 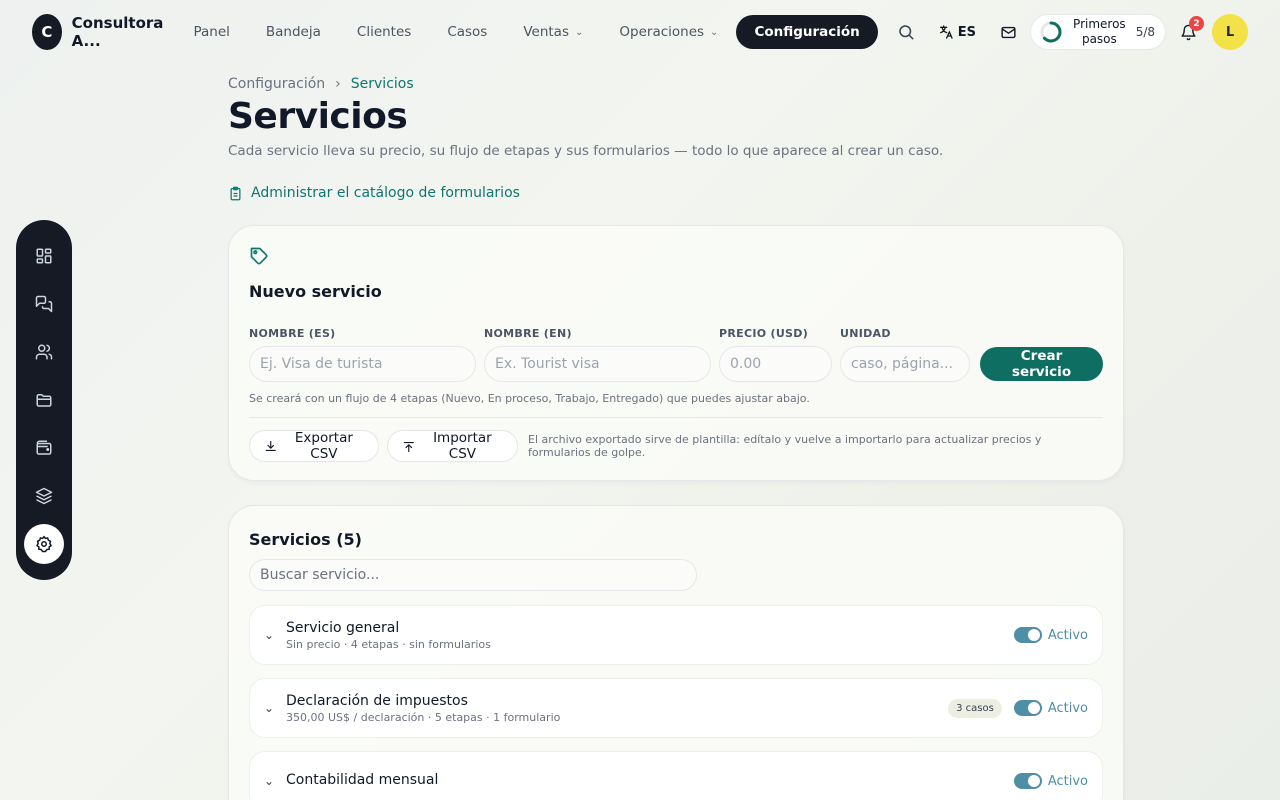 I want to click on unit-label: UNIDAD, so click(x=865, y=333).